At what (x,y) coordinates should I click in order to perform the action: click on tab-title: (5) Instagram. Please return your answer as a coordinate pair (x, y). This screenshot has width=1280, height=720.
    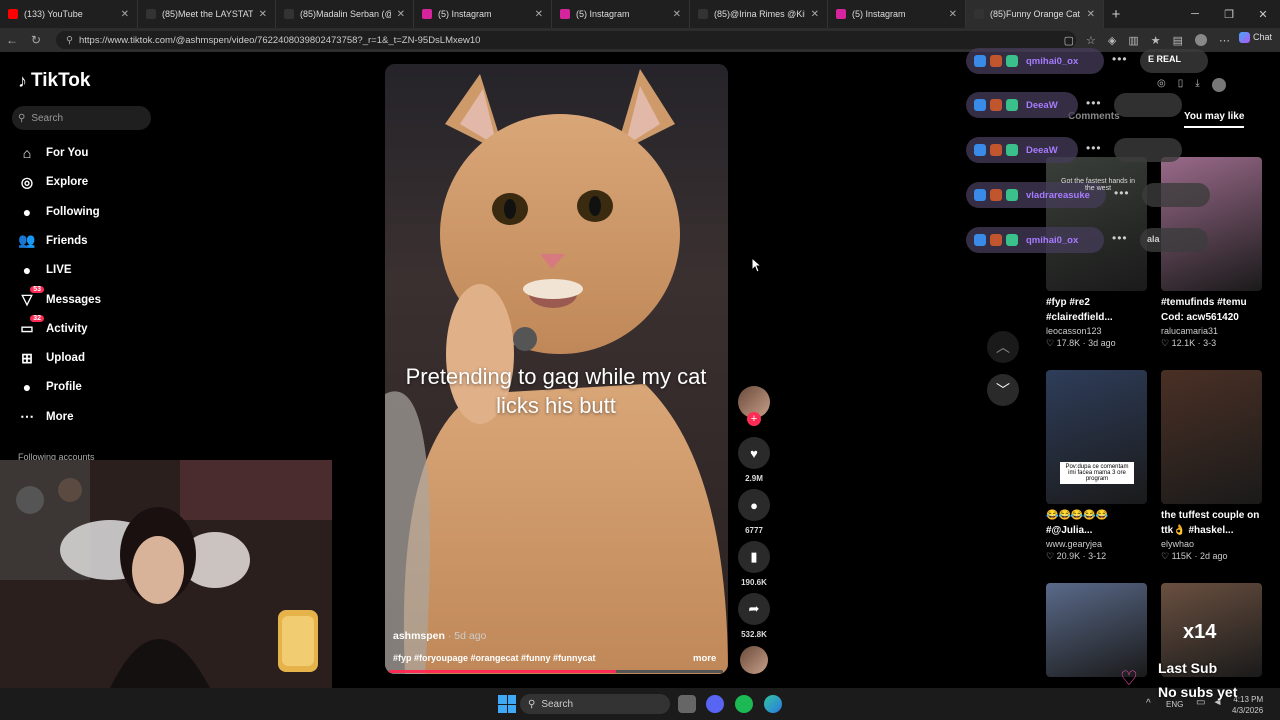
    Looking at the image, I should click on (465, 14).